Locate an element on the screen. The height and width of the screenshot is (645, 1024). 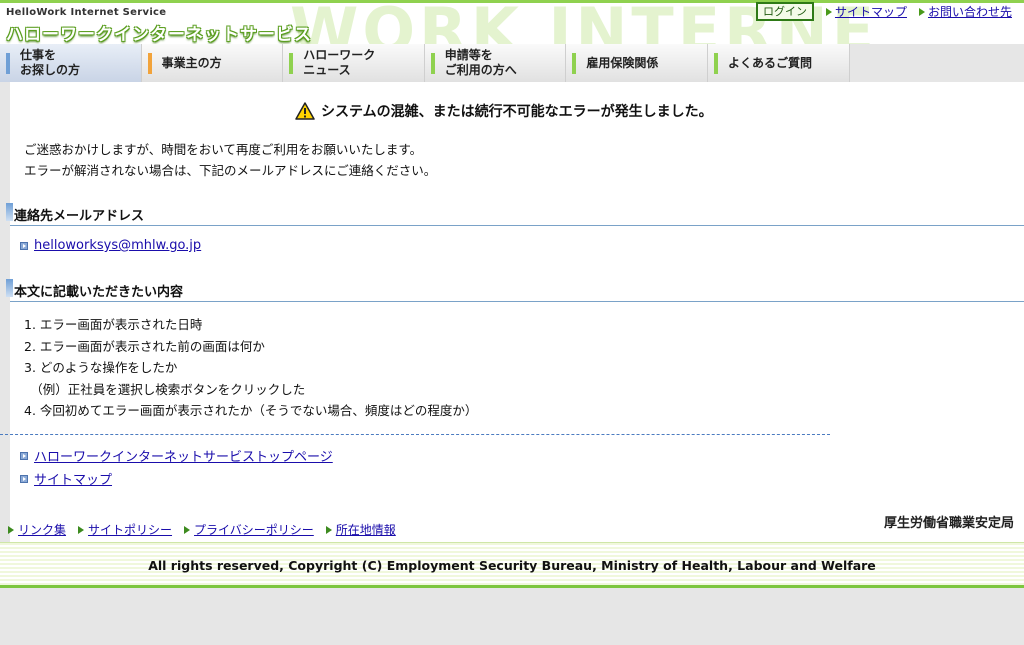
footer-link-text: サイトポリシー is located at coordinates (130, 529).